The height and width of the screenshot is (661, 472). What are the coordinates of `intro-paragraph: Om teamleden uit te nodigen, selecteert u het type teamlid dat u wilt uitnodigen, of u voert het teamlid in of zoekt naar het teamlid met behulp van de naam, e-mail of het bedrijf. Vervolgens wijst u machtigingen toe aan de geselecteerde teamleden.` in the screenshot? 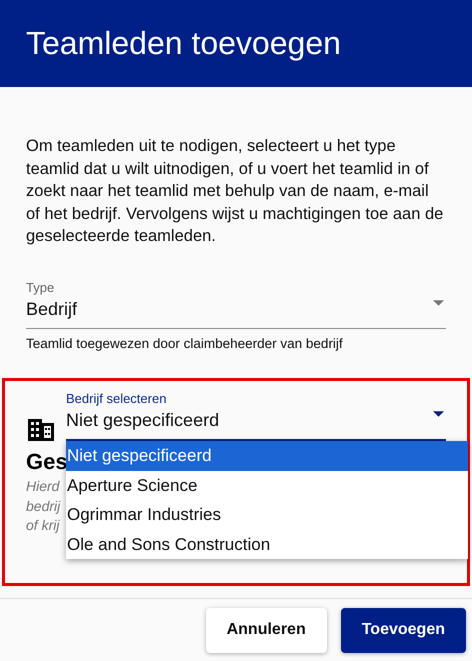 It's located at (235, 191).